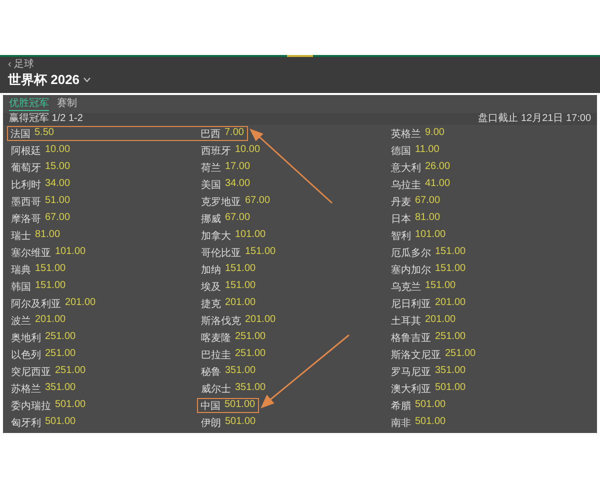 This screenshot has width=600, height=480. What do you see at coordinates (437, 185) in the screenshot?
I see `odds-value: 41.00` at bounding box center [437, 185].